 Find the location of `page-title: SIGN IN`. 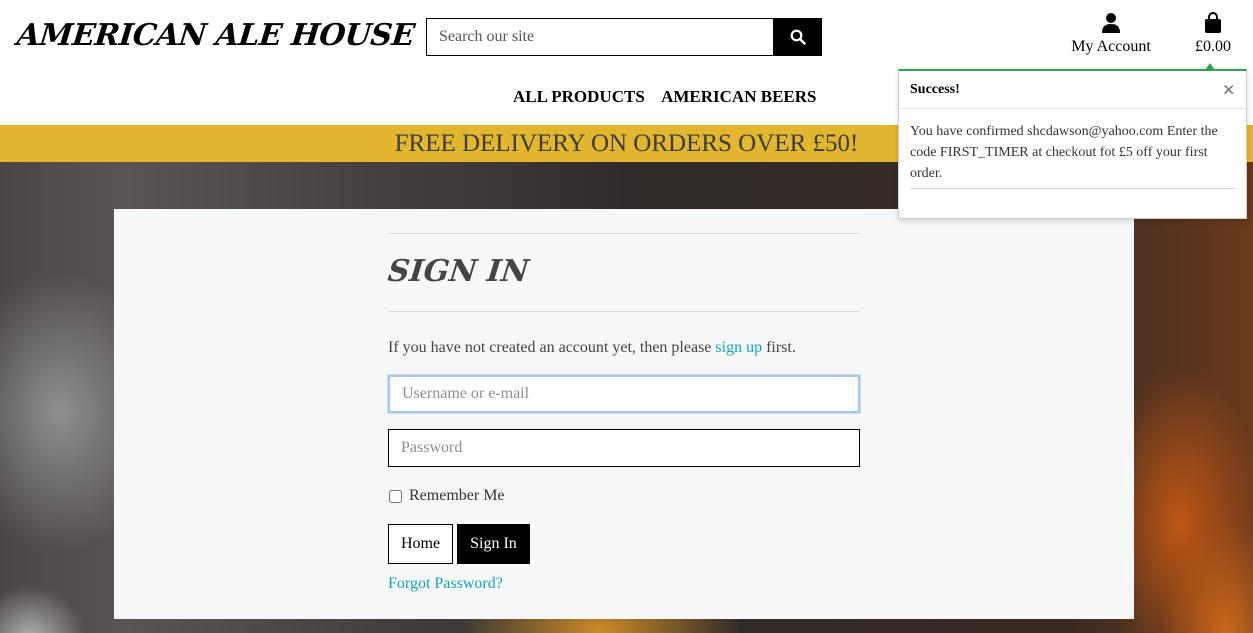

page-title: SIGN IN is located at coordinates (458, 271).